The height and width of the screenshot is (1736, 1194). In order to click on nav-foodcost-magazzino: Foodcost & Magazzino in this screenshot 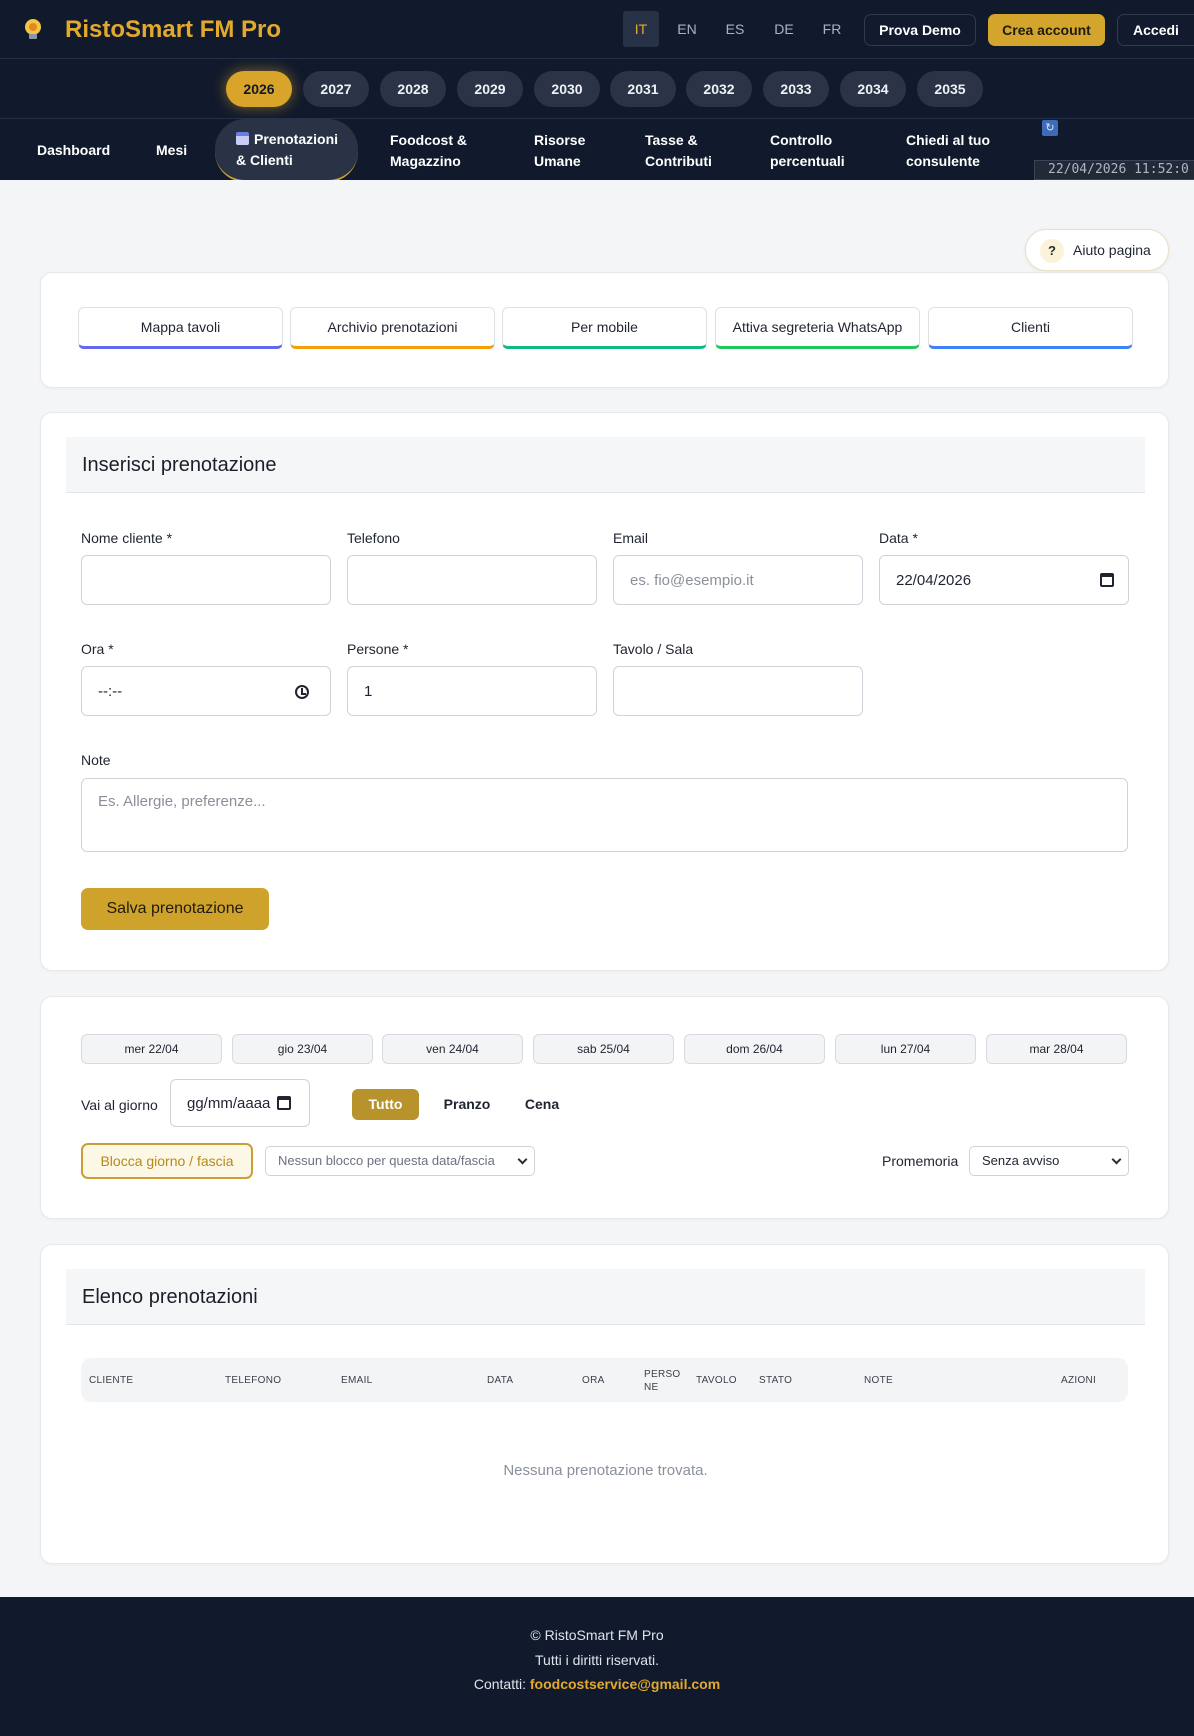, I will do `click(428, 151)`.